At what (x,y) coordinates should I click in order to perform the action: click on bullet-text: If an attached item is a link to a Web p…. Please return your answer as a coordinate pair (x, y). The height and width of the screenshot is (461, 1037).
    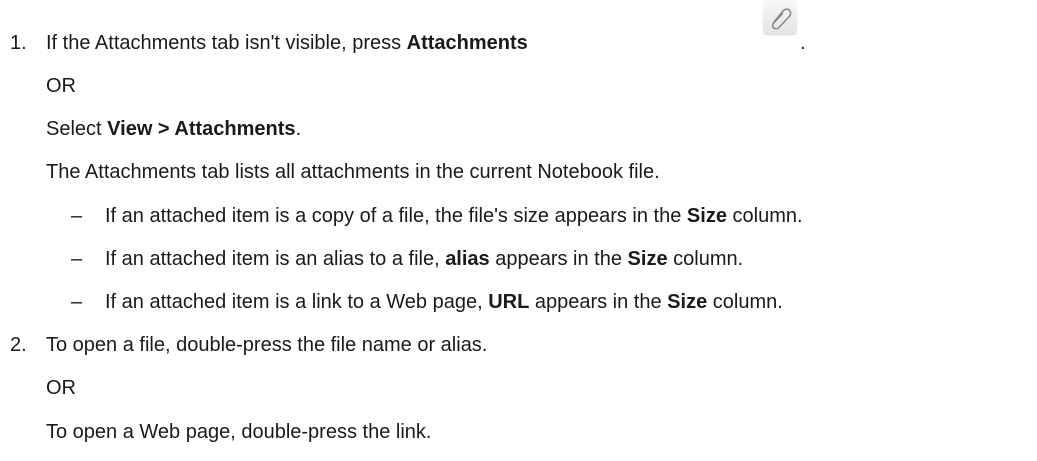
    Looking at the image, I should click on (444, 302).